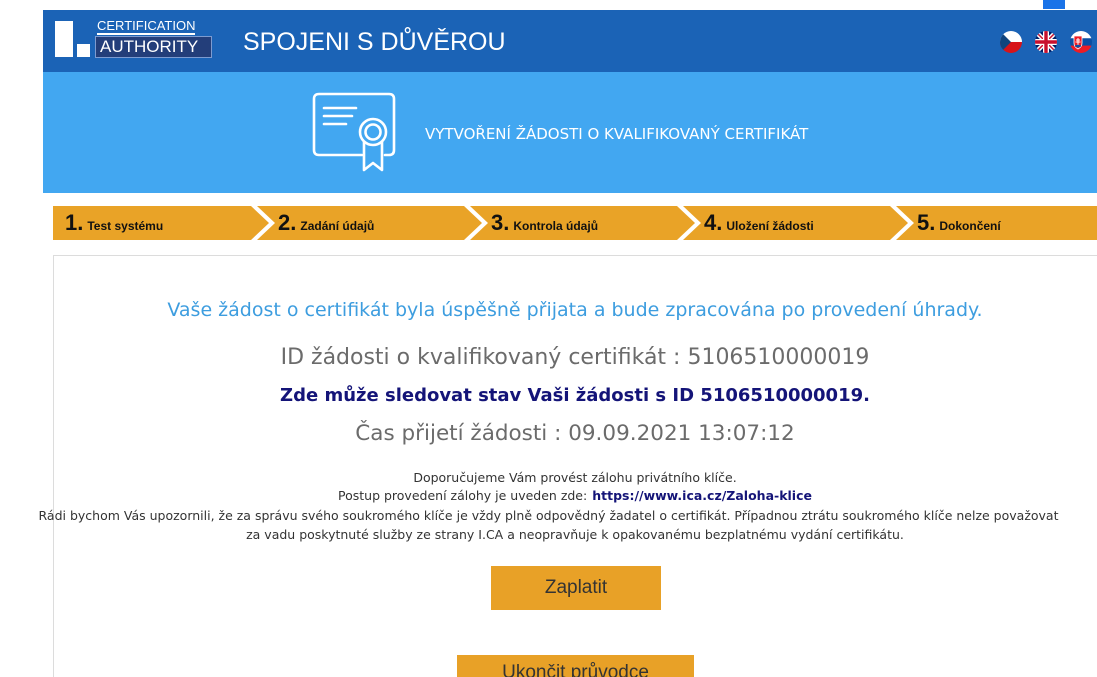 The width and height of the screenshot is (1097, 677). I want to click on exit-wizard-label: Ukončit průvodce, so click(575, 669).